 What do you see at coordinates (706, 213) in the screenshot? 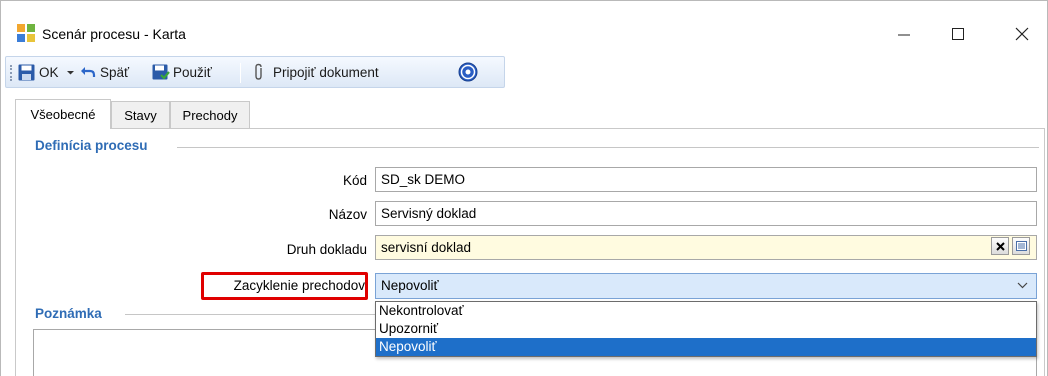
I see `nazov-input: Servisný doklad` at bounding box center [706, 213].